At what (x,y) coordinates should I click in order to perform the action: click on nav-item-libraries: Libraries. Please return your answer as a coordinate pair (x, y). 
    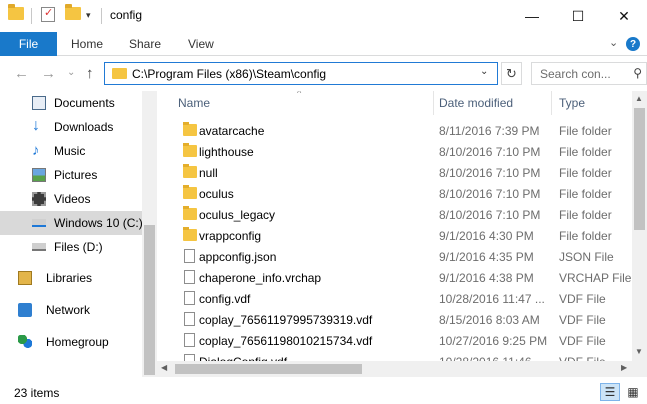
    Looking at the image, I should click on (71, 278).